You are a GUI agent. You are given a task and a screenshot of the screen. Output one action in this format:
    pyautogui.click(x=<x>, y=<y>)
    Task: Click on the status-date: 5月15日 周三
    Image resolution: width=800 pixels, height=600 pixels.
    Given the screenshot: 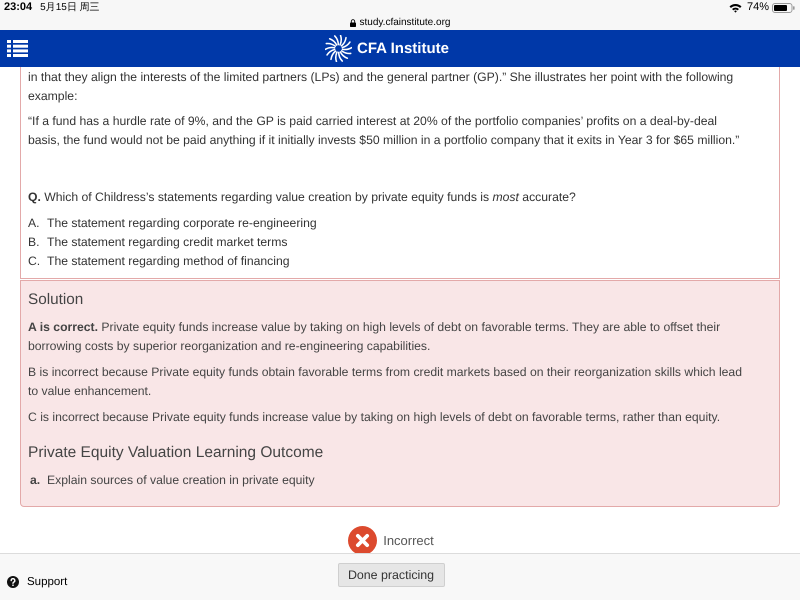 What is the action you would take?
    pyautogui.click(x=70, y=7)
    